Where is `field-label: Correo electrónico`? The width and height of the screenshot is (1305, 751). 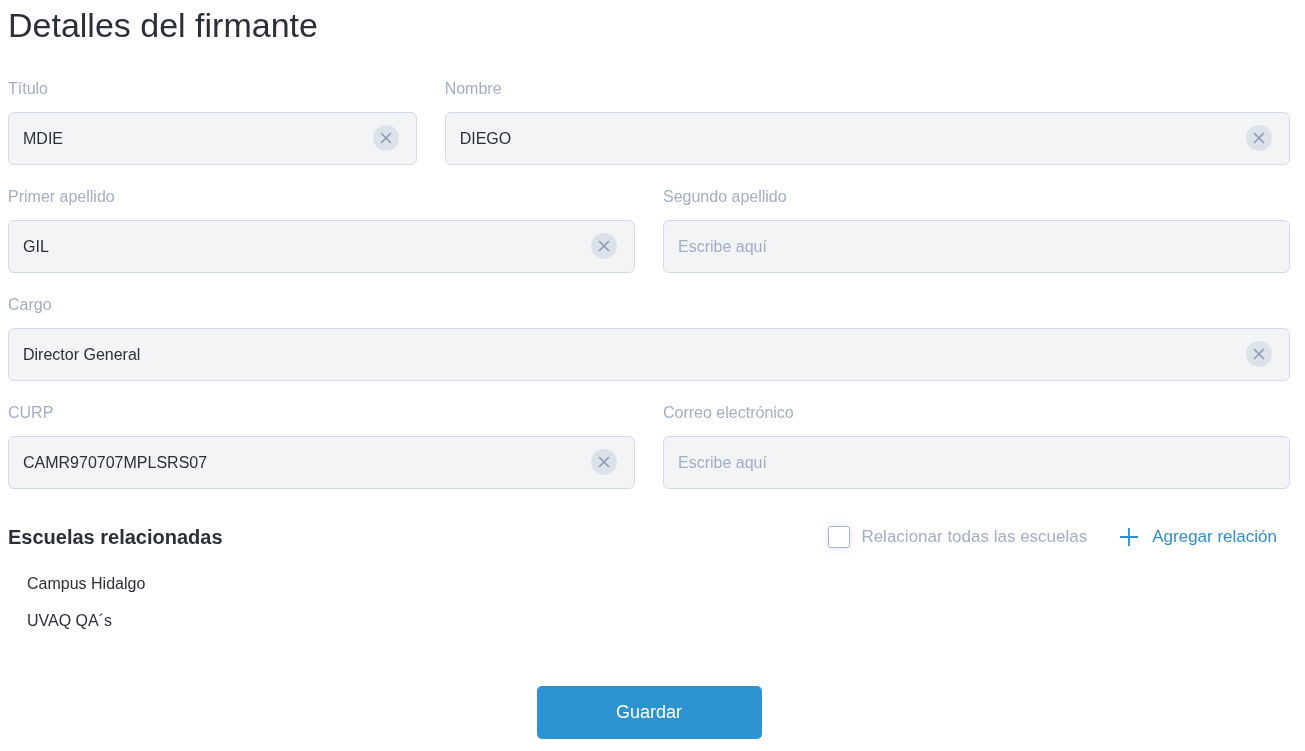 field-label: Correo electrónico is located at coordinates (728, 413).